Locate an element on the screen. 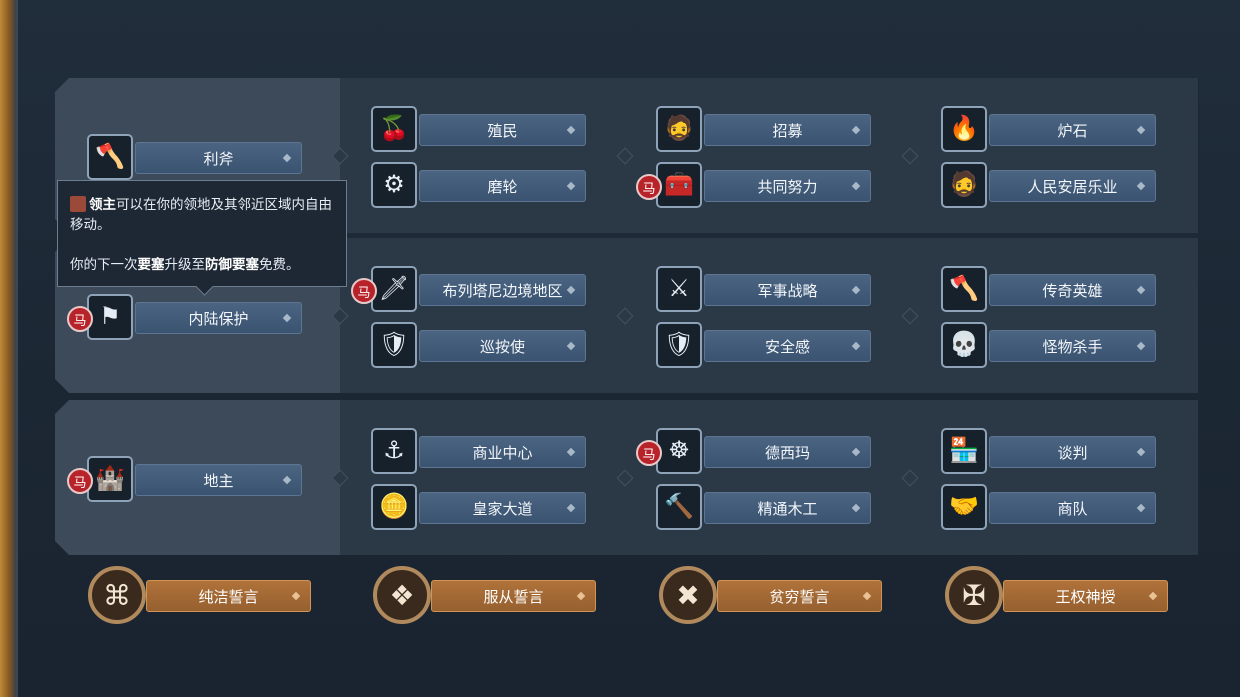  skill-node: ☸ 德西玛 马 is located at coordinates (753, 453).